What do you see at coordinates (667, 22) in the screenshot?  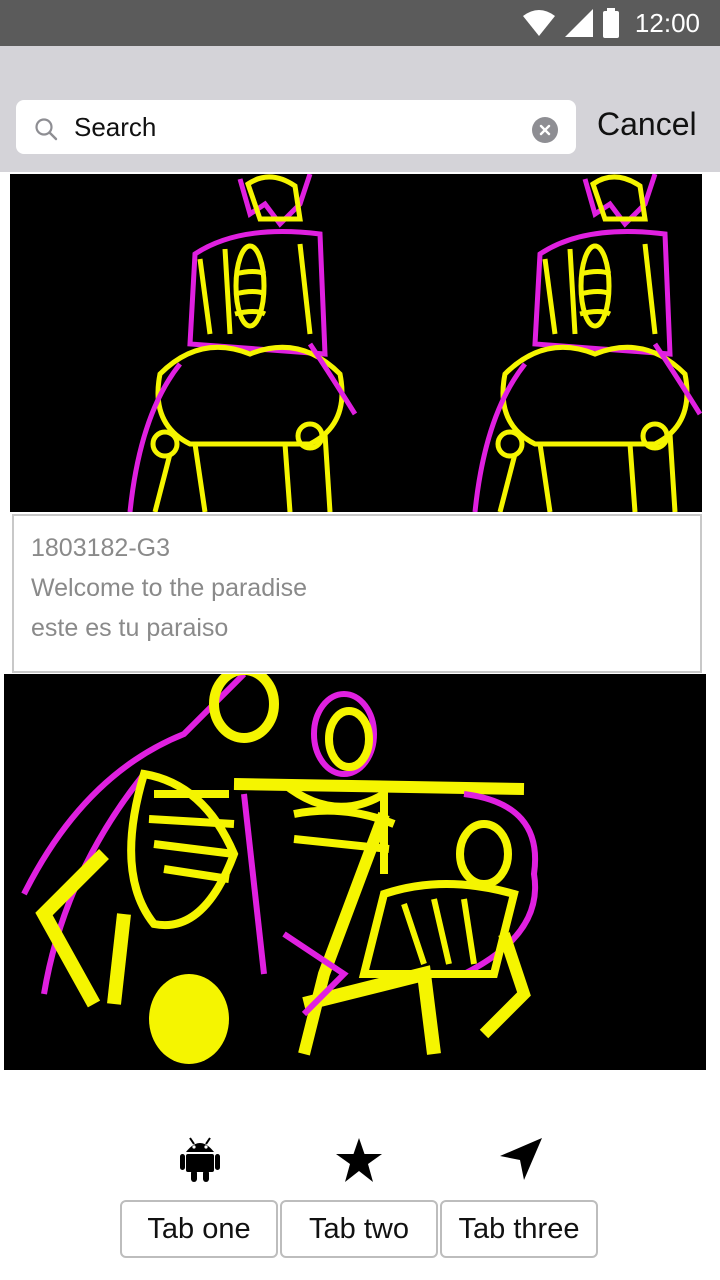 I see `status-time: 12:00` at bounding box center [667, 22].